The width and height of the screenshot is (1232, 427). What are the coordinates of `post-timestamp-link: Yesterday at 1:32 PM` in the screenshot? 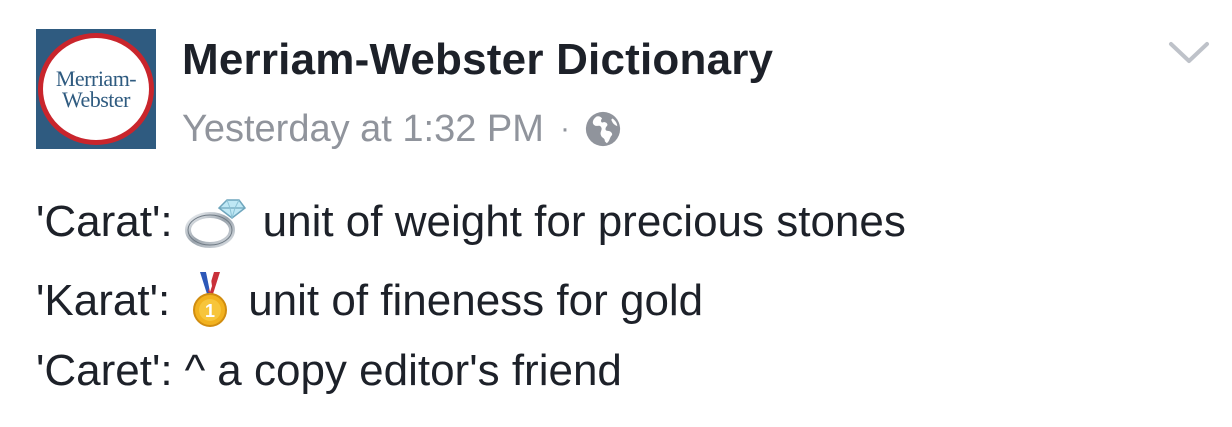 It's located at (363, 129).